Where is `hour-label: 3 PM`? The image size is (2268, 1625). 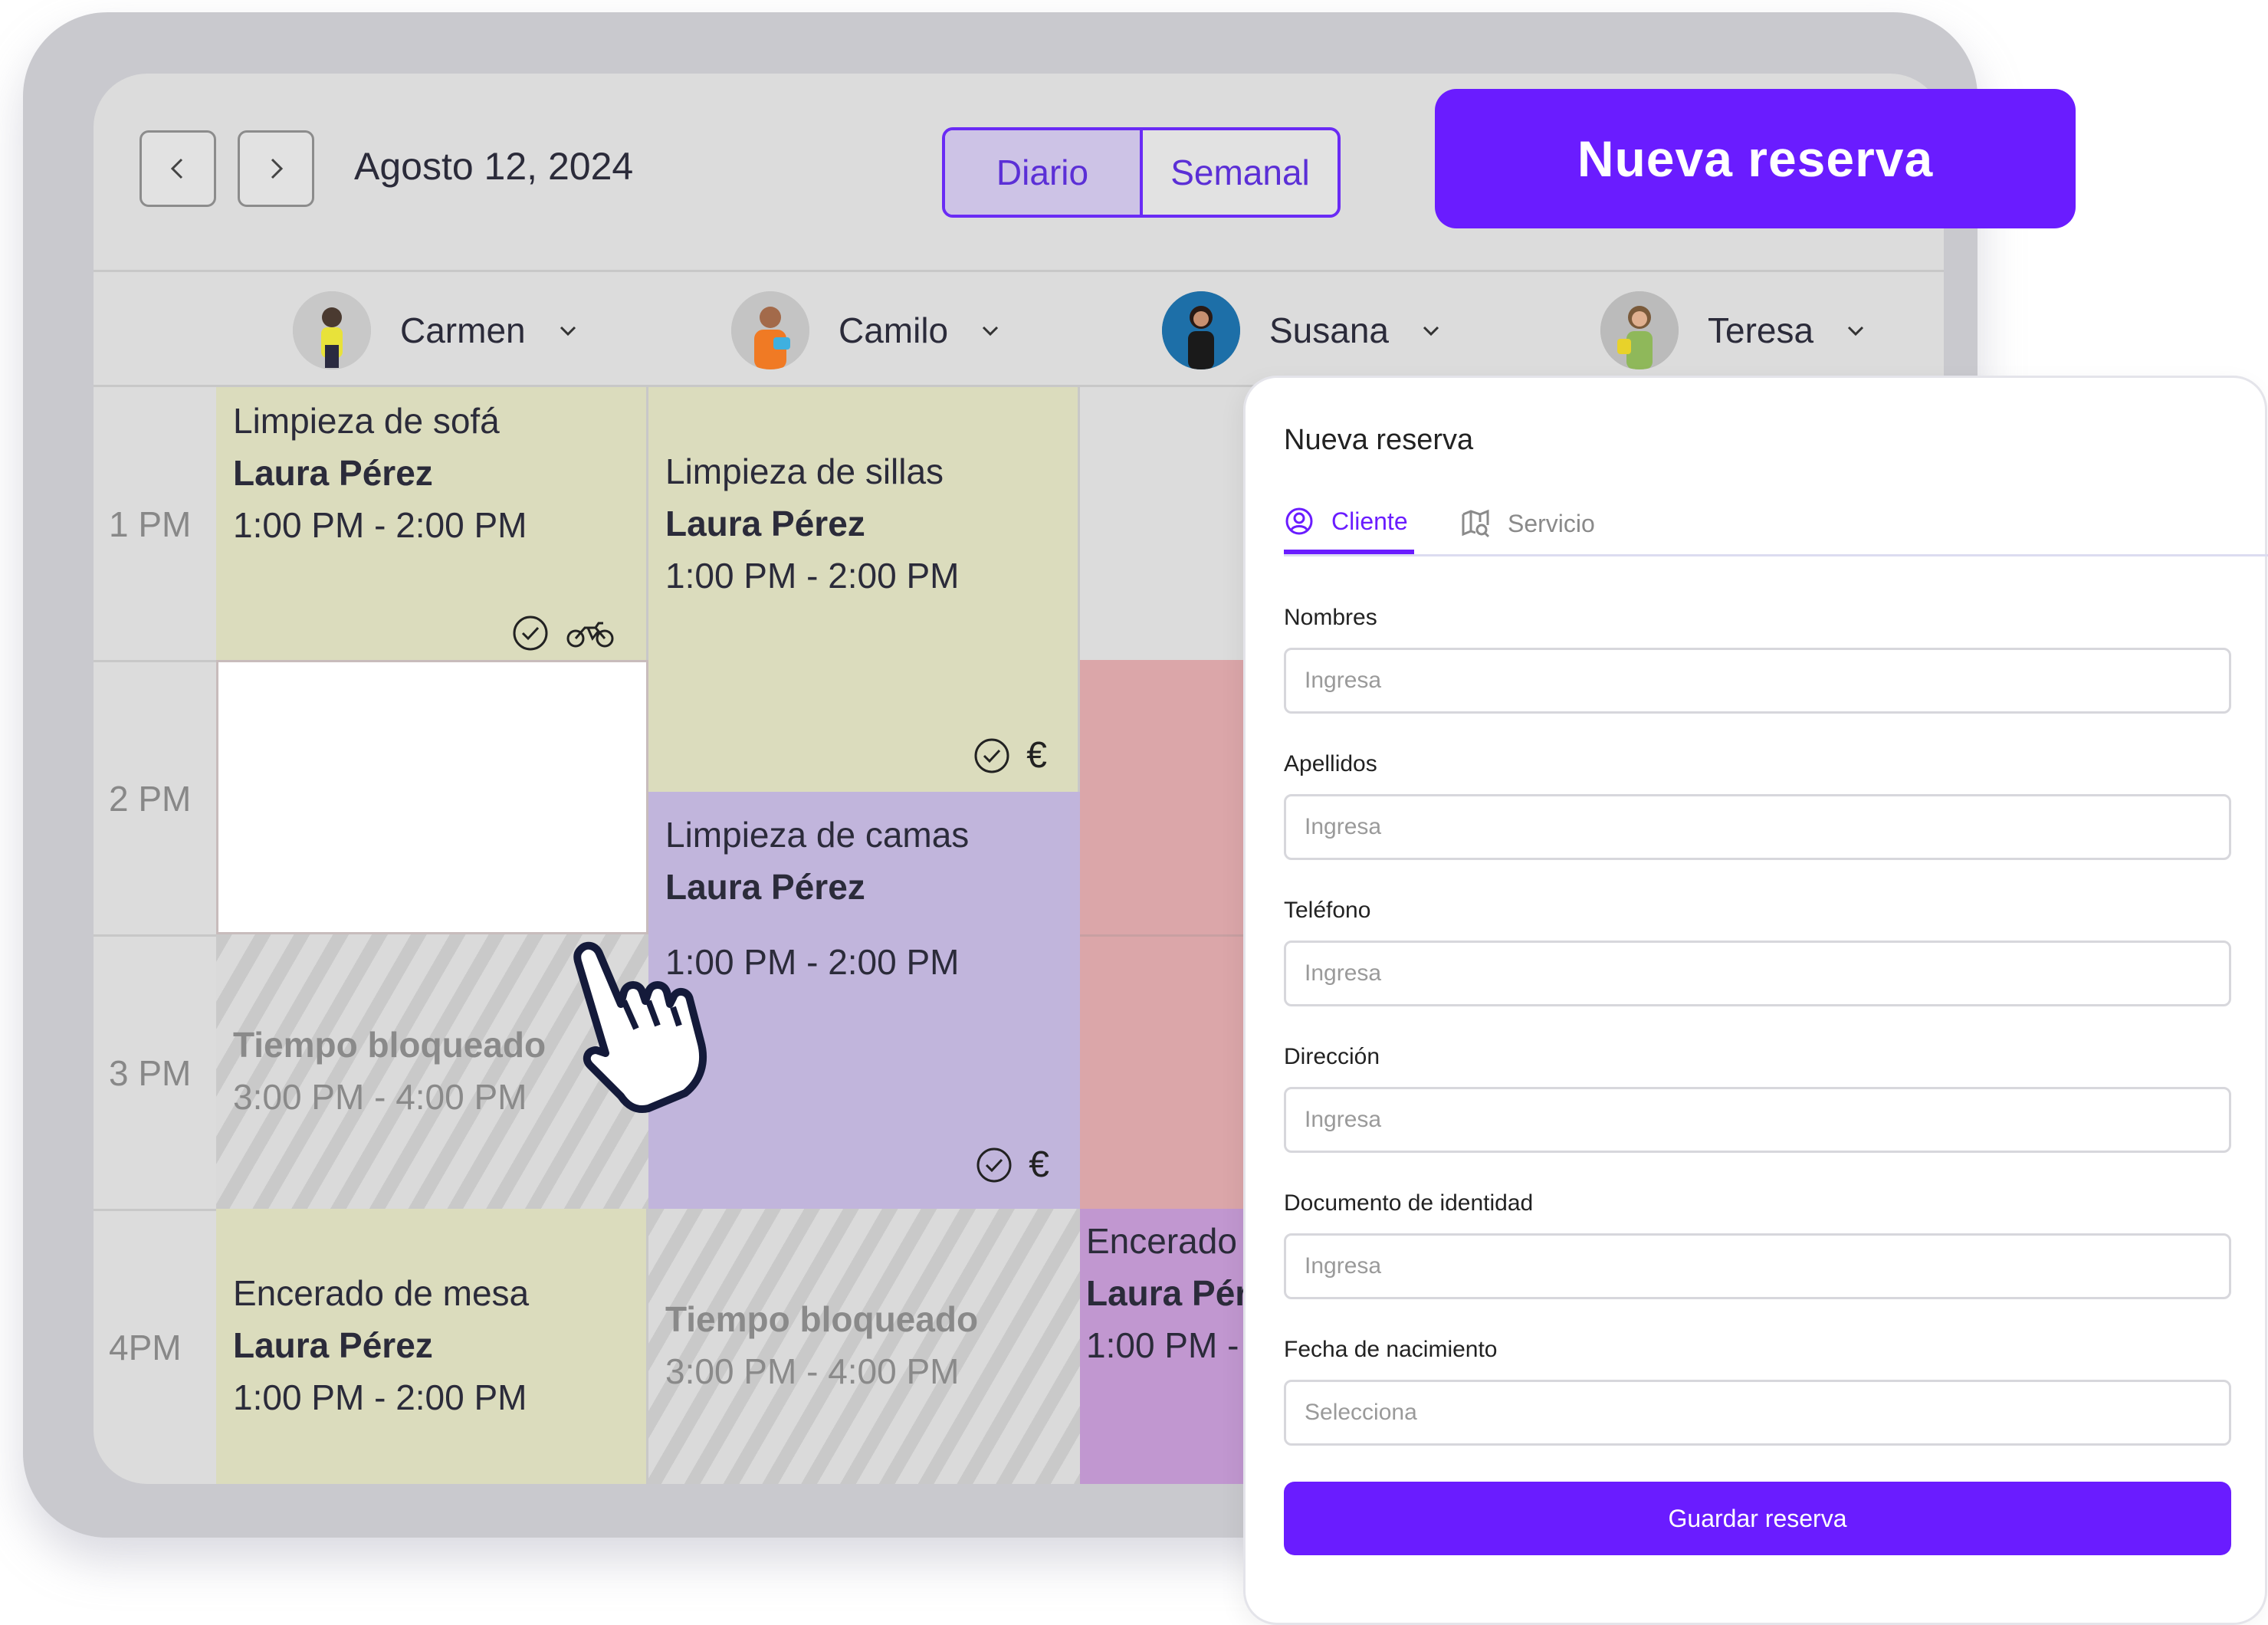 hour-label: 3 PM is located at coordinates (150, 1073).